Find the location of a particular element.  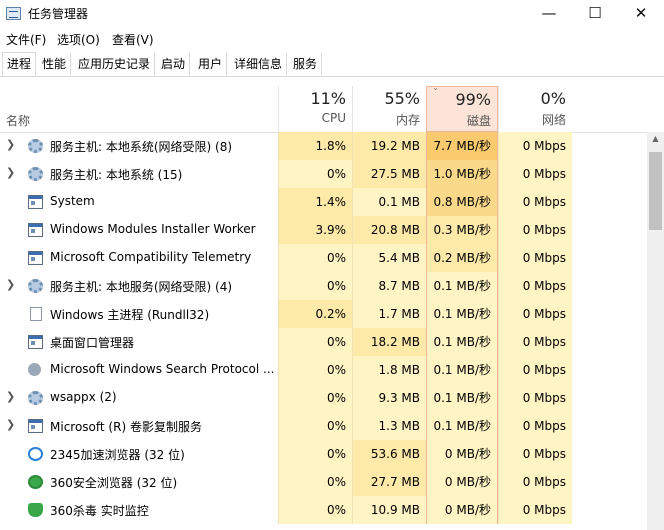

process-name: Microsoft (R) 卷影复制服务 is located at coordinates (126, 427).